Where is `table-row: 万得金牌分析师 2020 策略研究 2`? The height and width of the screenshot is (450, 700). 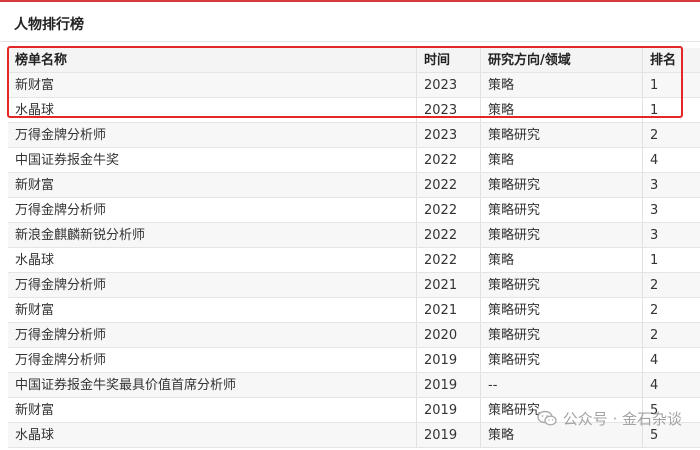 table-row: 万得金牌分析师 2020 策略研究 2 is located at coordinates (354, 335).